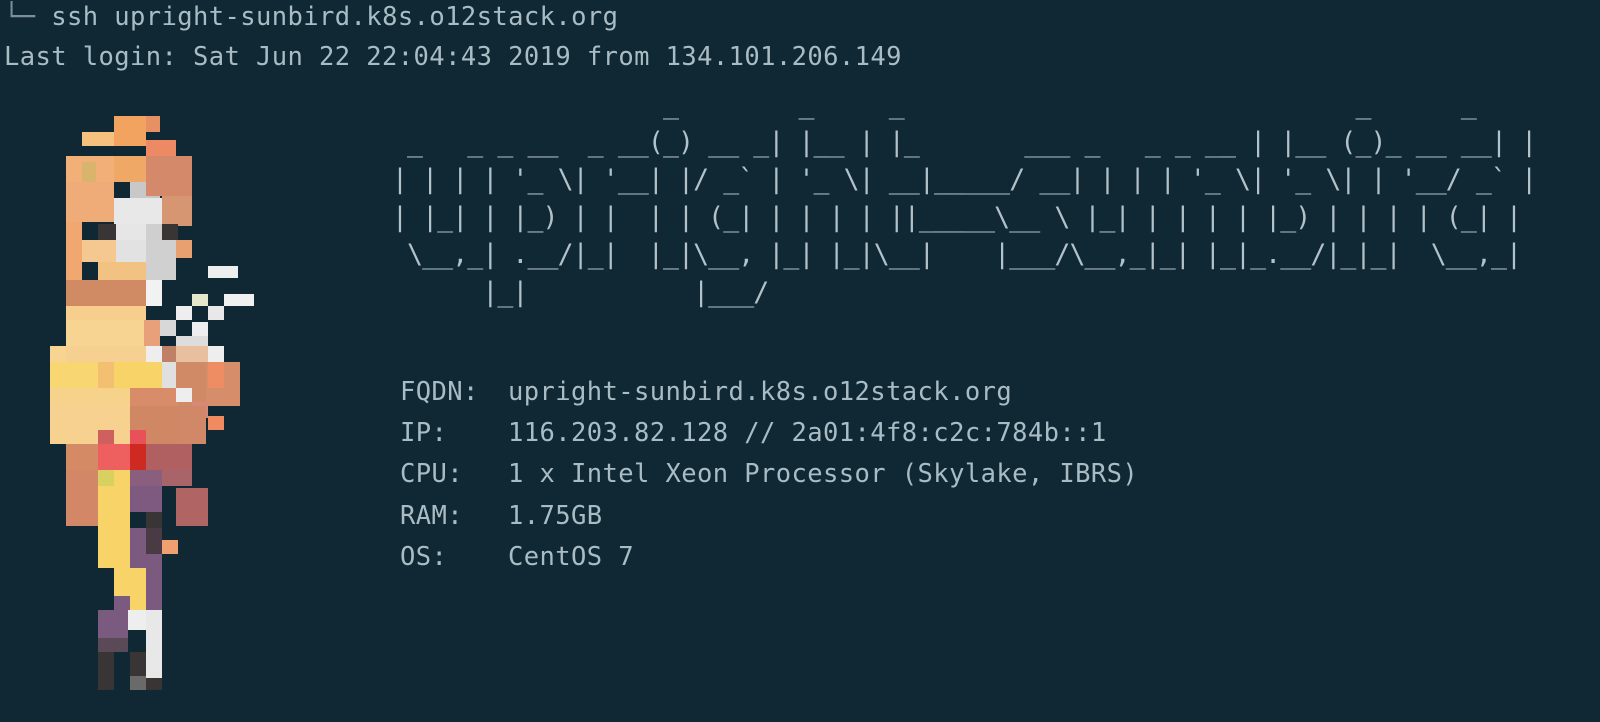 Image resolution: width=1600 pixels, height=722 pixels. What do you see at coordinates (424, 433) in the screenshot?
I see `info-label: IP:` at bounding box center [424, 433].